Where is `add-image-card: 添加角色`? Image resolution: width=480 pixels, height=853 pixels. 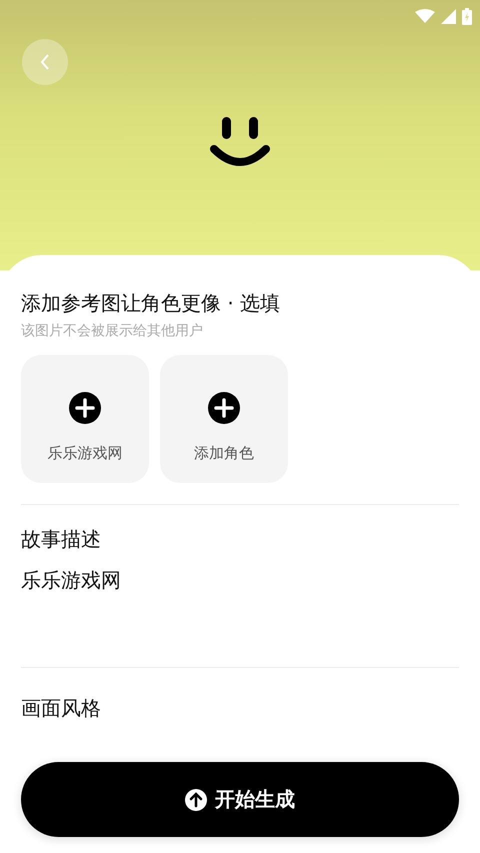 add-image-card: 添加角色 is located at coordinates (224, 419).